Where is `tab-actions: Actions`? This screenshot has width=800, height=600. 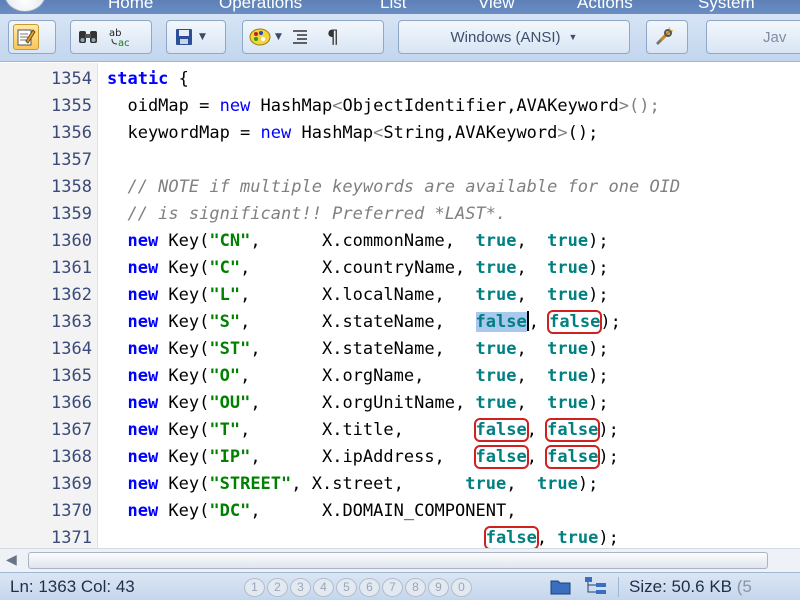
tab-actions: Actions is located at coordinates (605, 6).